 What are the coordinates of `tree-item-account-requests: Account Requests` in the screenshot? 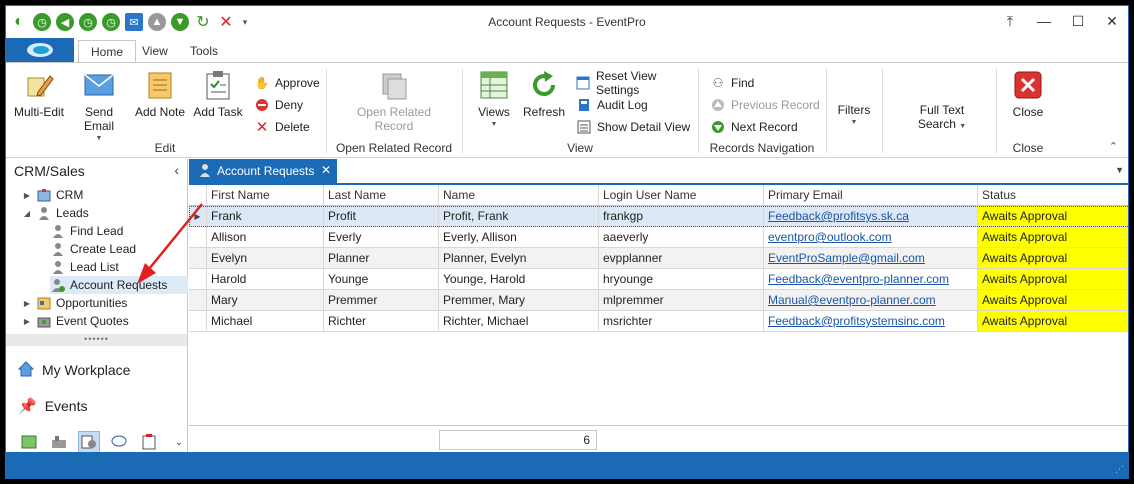 It's located at (119, 285).